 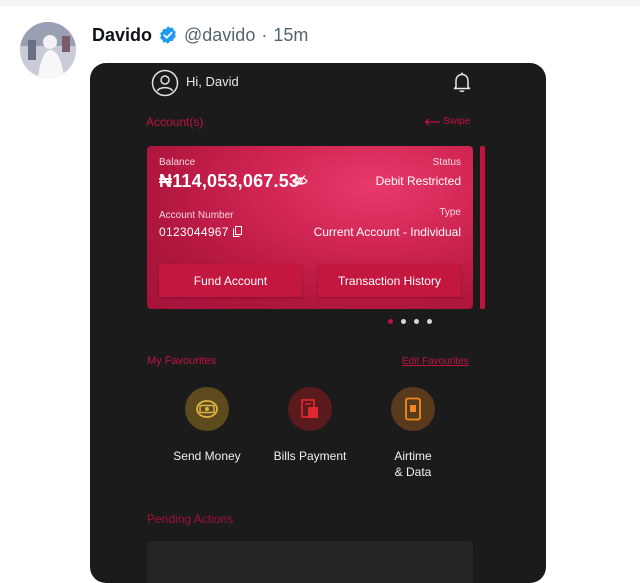 What do you see at coordinates (462, 82) in the screenshot?
I see `notification-bell-icon` at bounding box center [462, 82].